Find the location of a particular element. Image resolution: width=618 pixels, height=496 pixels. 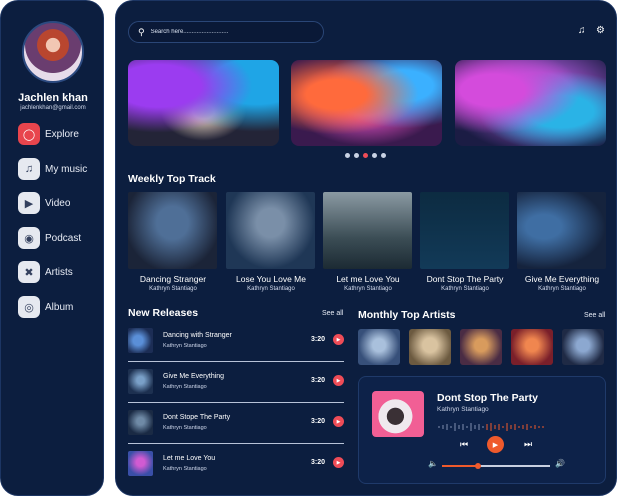

volume-high-icon: 🔊 is located at coordinates (560, 463).